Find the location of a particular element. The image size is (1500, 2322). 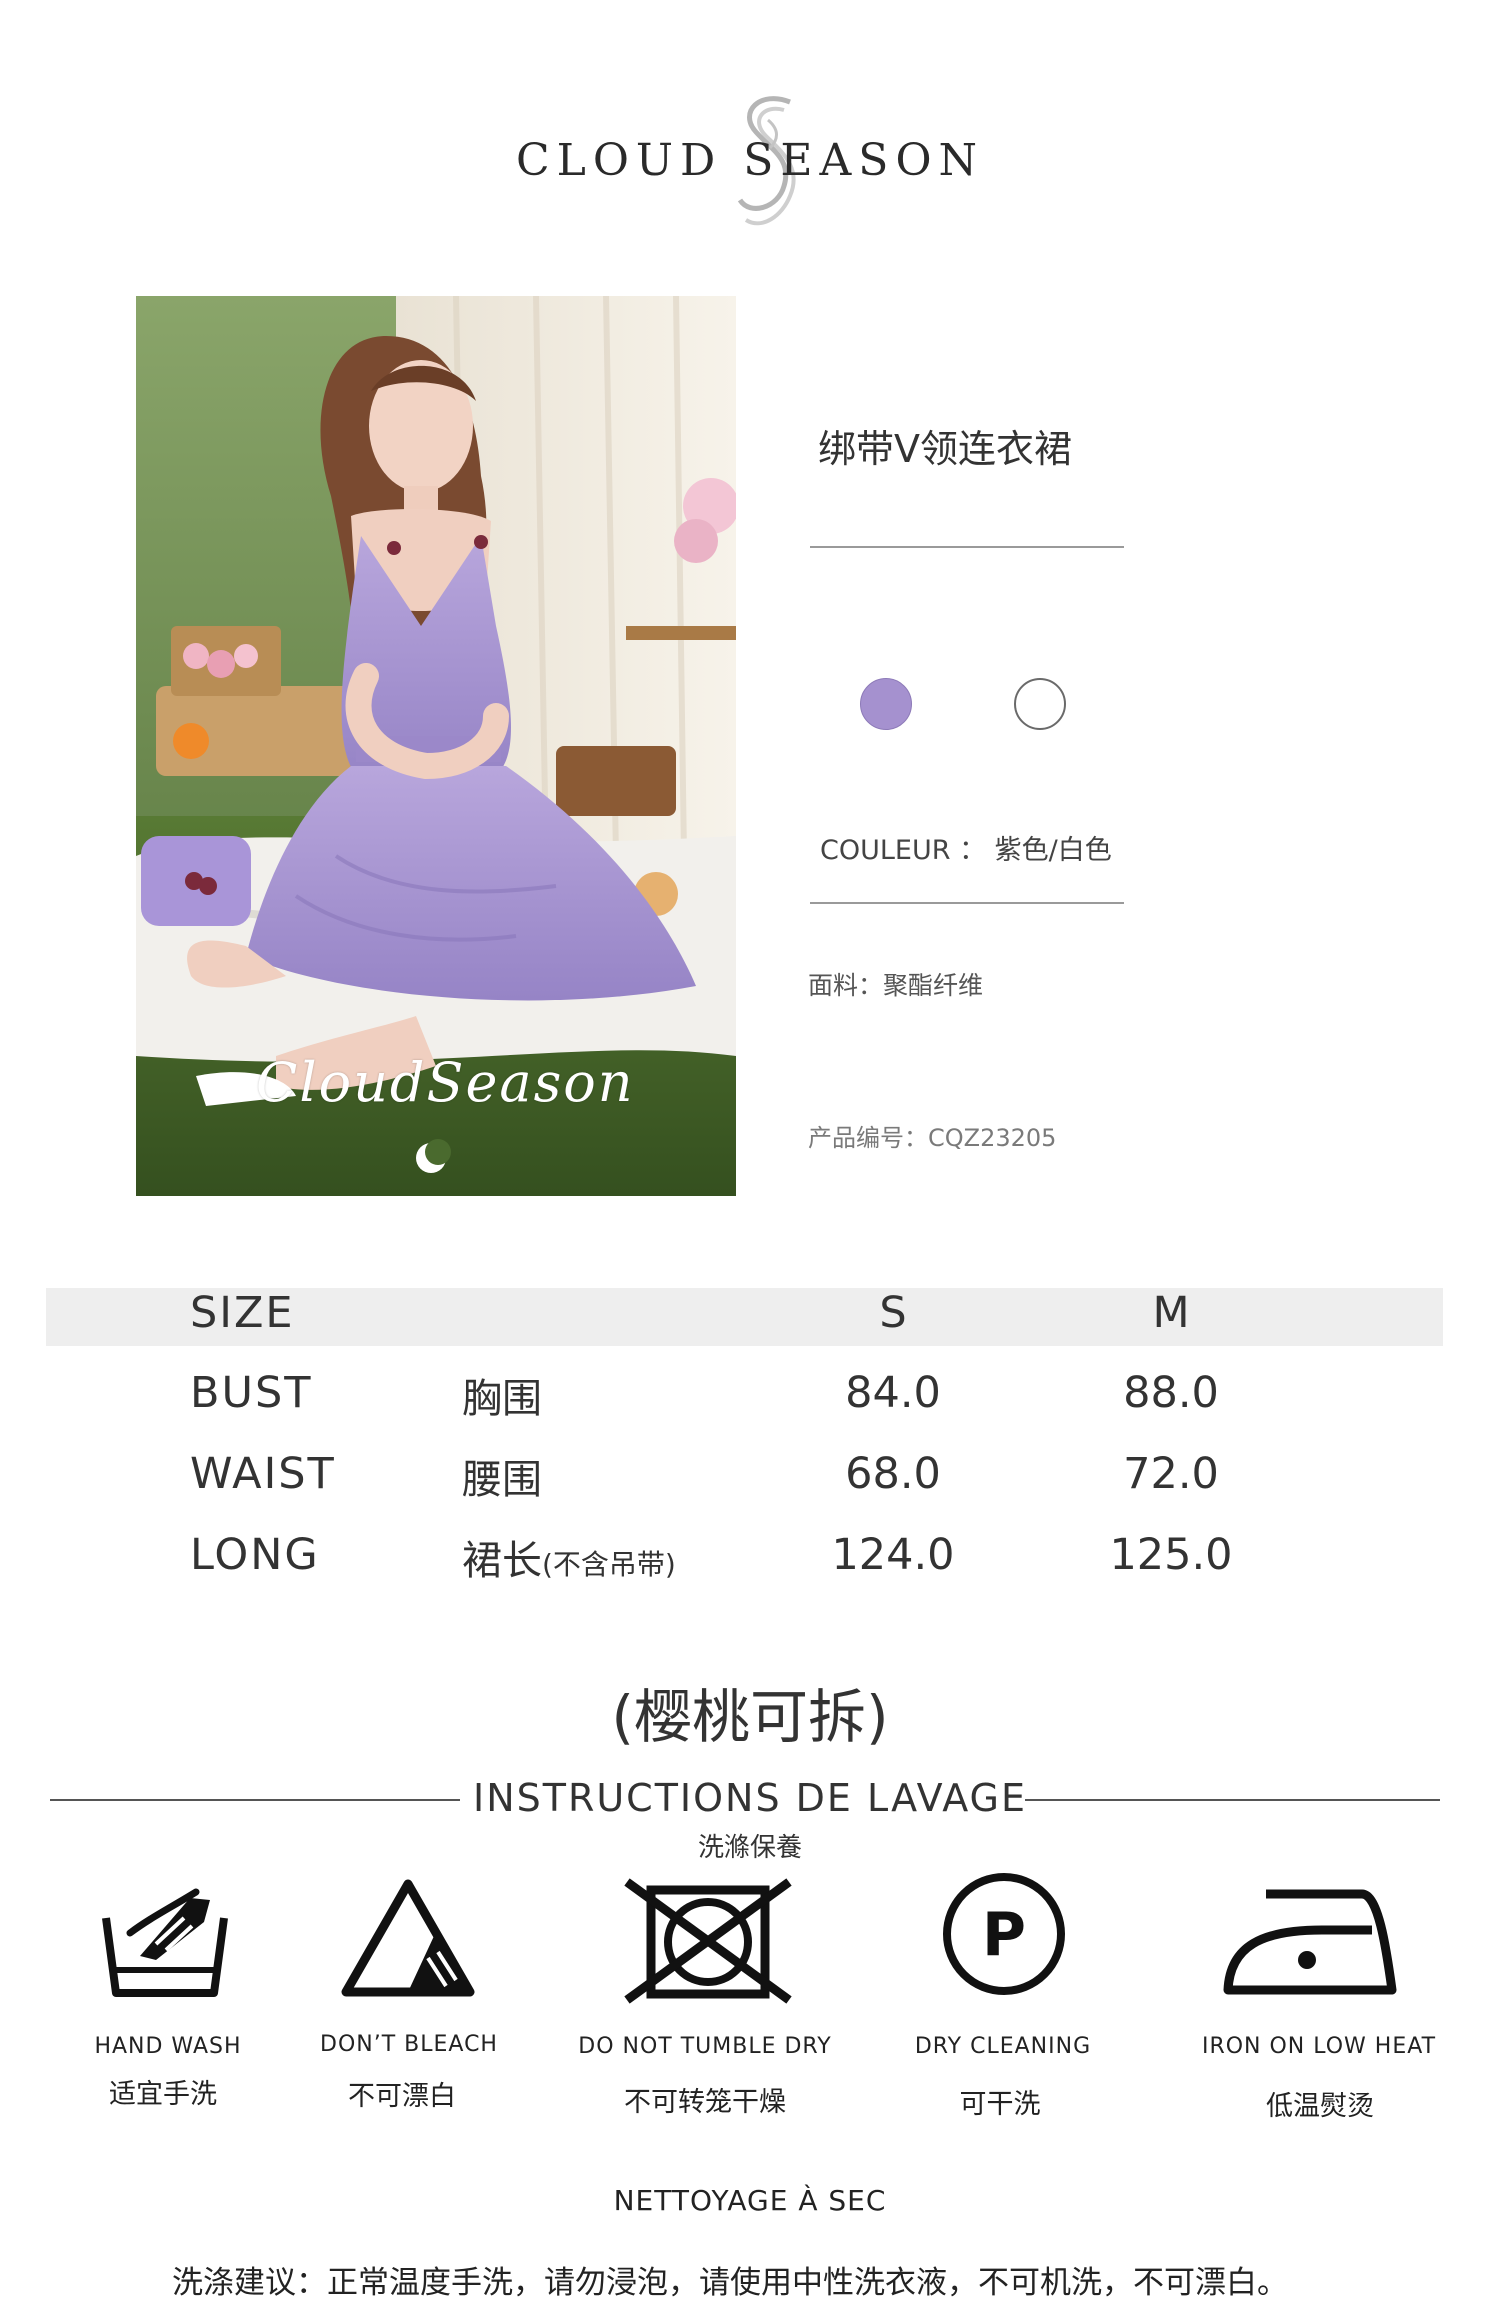

row-waist-cn: 腰围 is located at coordinates (502, 1480).